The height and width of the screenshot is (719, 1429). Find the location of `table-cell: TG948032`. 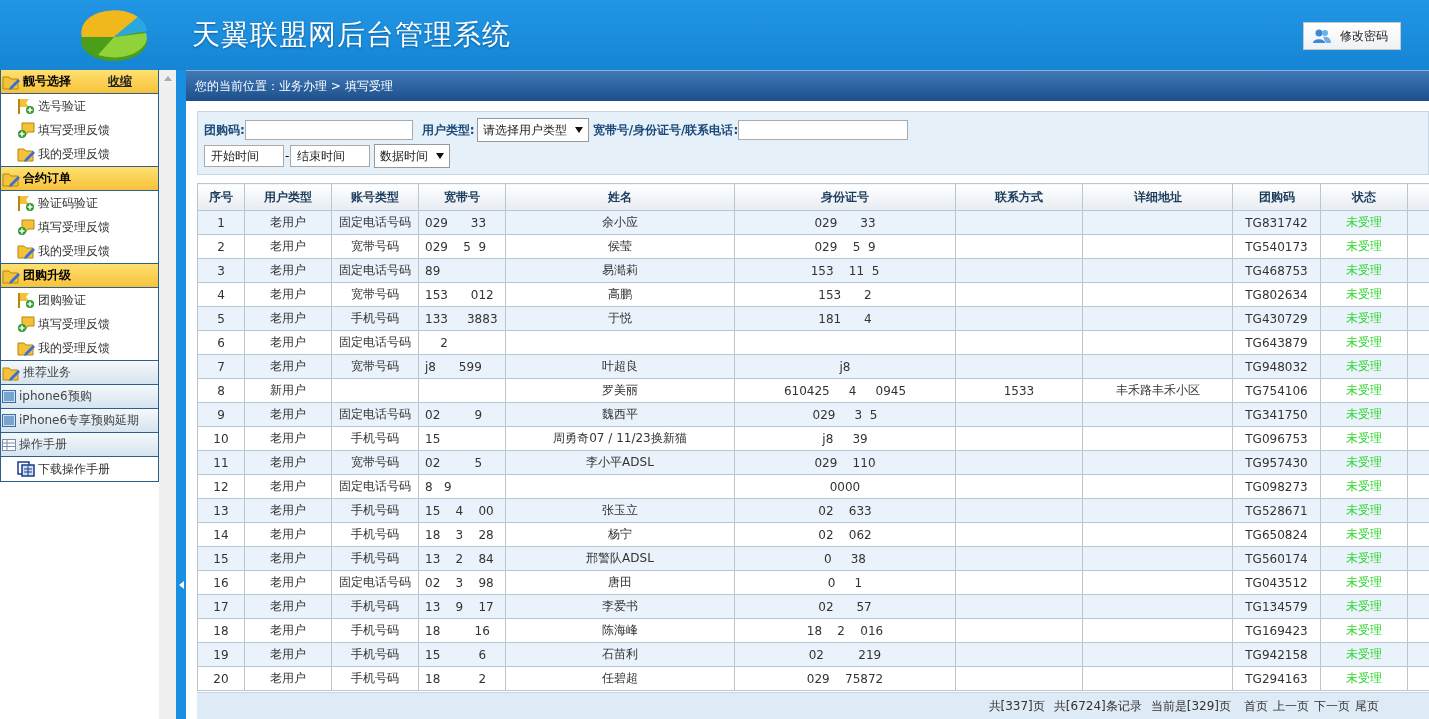

table-cell: TG948032 is located at coordinates (1276, 366).